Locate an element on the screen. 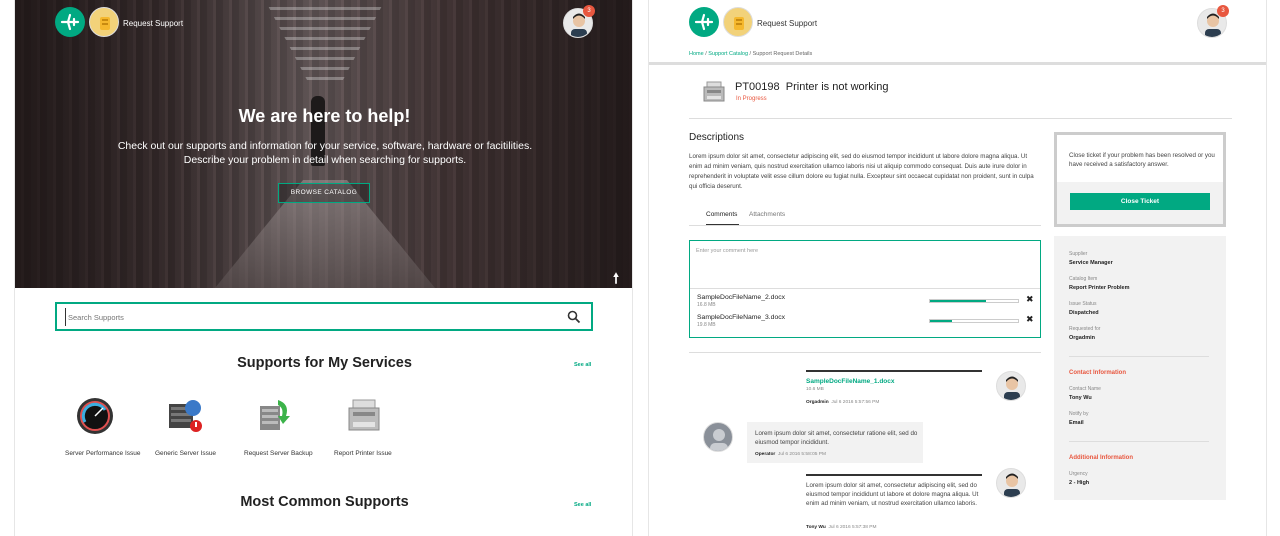 This screenshot has height=536, width=1280. breadcrumb-catalog: Support Catalog is located at coordinates (728, 54).